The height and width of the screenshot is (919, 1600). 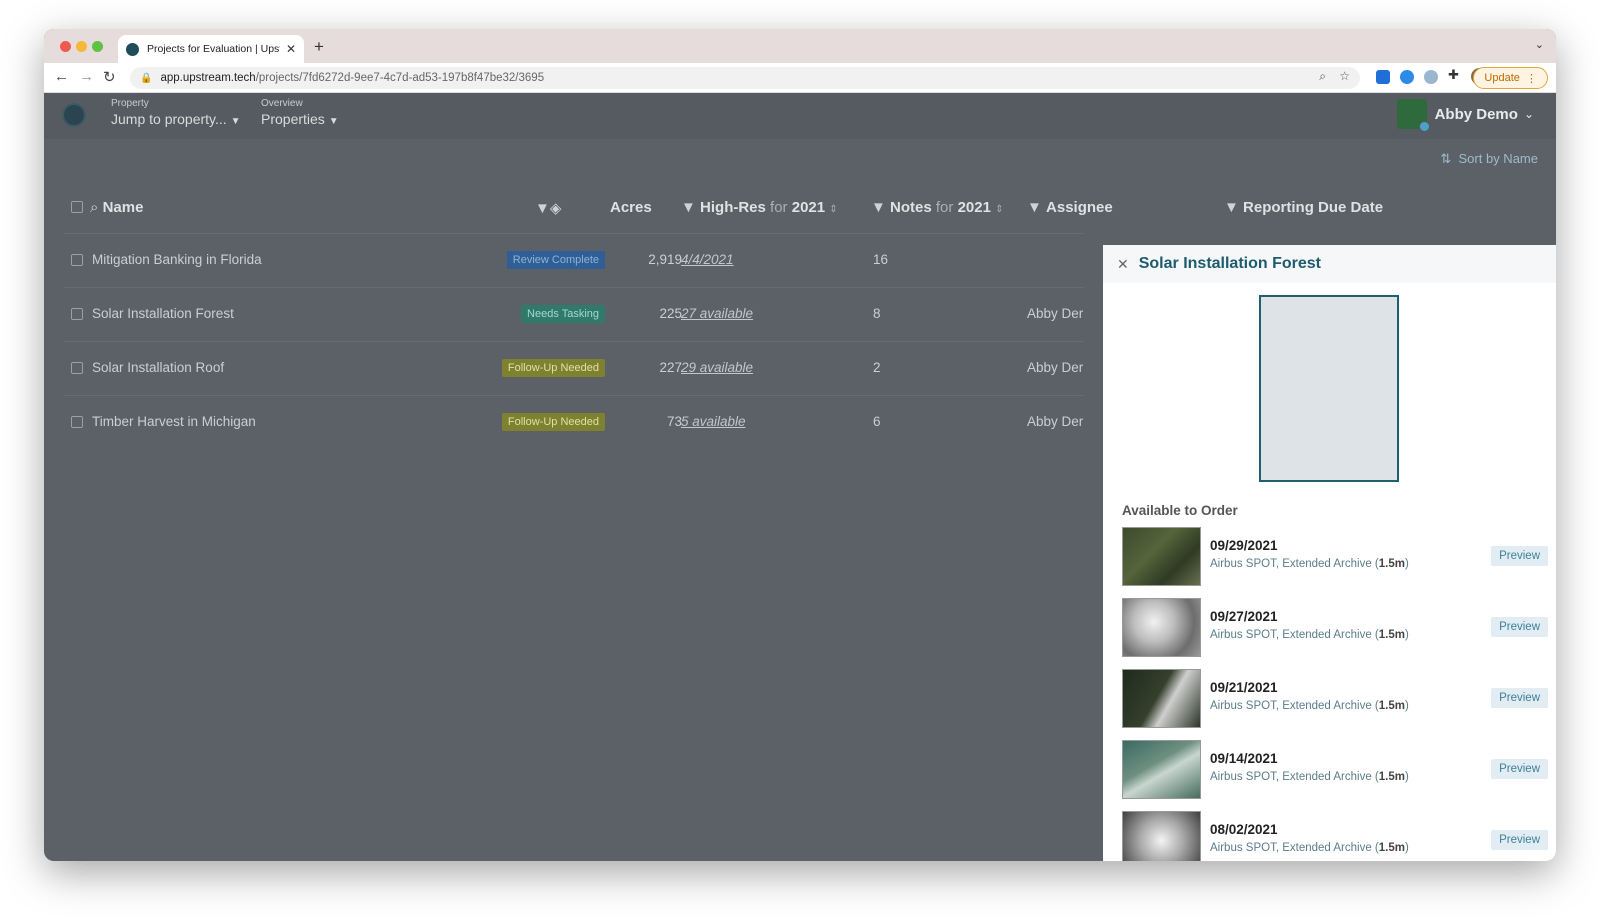 I want to click on available-to-order-heading: Available to Order, so click(x=1180, y=510).